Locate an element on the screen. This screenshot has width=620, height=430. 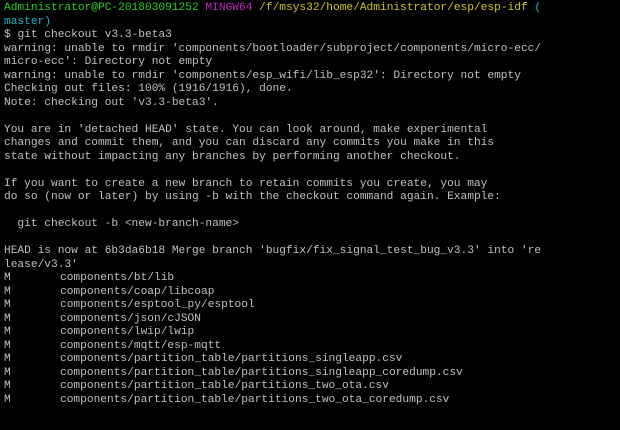
file-path: components/json/cJSON is located at coordinates (130, 318).